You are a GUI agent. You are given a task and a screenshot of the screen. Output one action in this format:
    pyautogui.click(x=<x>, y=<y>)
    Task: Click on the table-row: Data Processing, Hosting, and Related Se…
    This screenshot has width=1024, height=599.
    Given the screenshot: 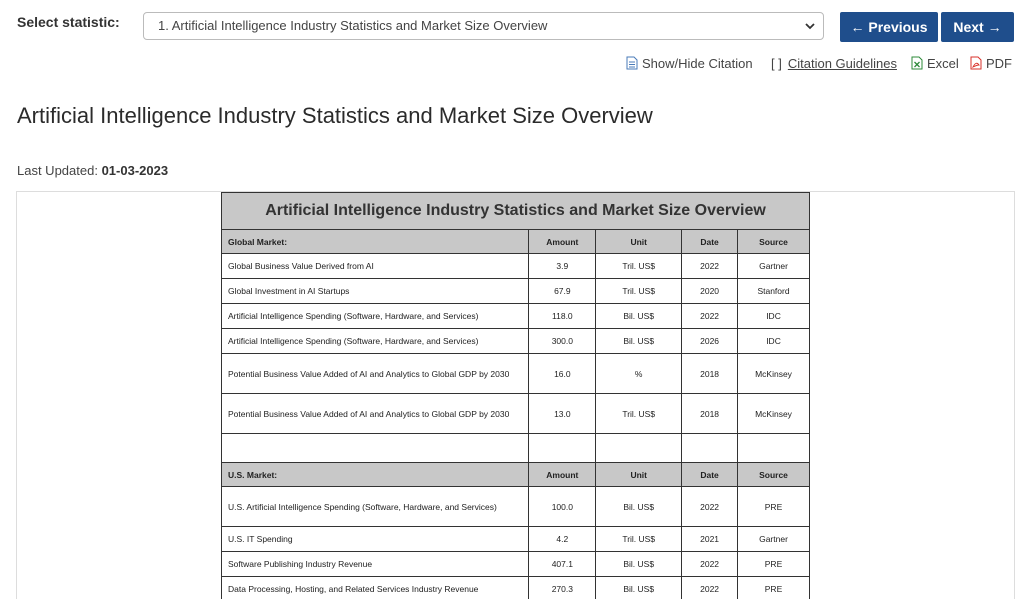 What is the action you would take?
    pyautogui.click(x=515, y=587)
    